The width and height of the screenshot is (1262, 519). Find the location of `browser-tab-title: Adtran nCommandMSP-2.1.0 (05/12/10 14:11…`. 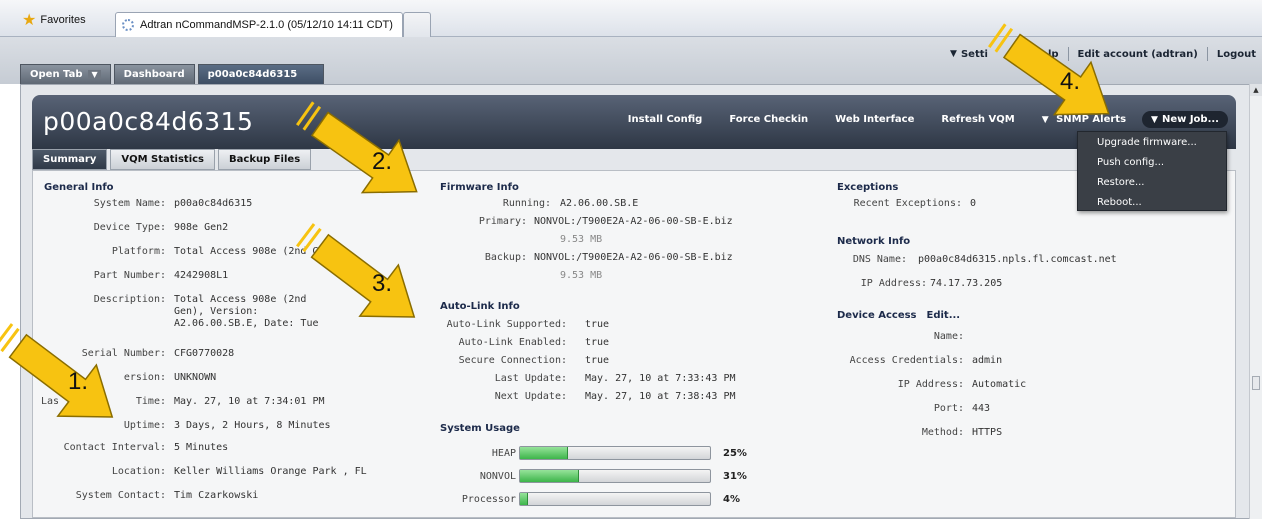

browser-tab-title: Adtran nCommandMSP-2.1.0 (05/12/10 14:11… is located at coordinates (266, 25).